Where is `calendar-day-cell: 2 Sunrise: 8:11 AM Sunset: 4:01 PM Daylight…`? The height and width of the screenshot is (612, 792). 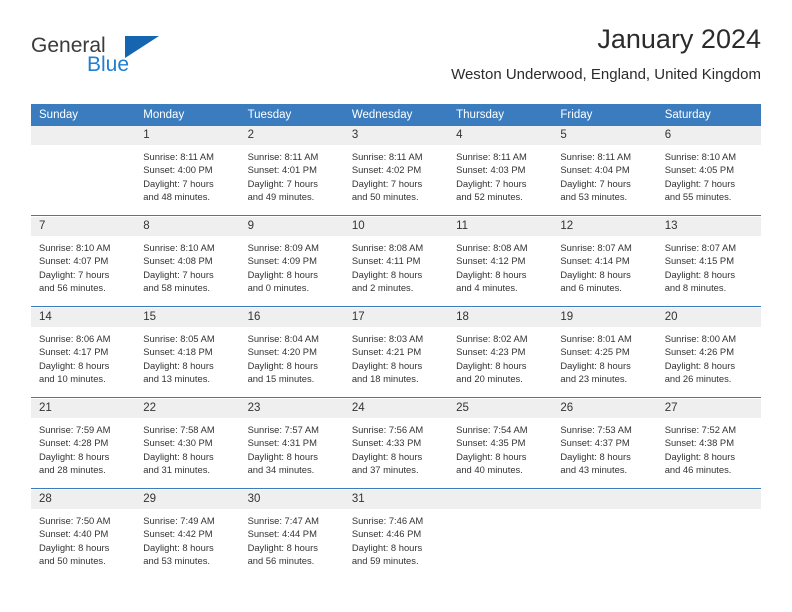 calendar-day-cell: 2 Sunrise: 8:11 AM Sunset: 4:01 PM Daylight… is located at coordinates (291, 171).